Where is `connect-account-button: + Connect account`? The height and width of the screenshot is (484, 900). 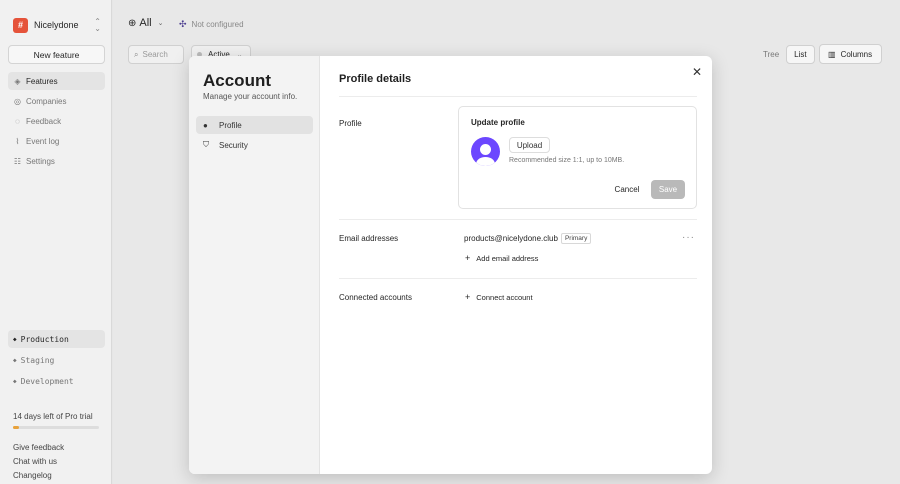
connect-account-button: + Connect account is located at coordinates (499, 297).